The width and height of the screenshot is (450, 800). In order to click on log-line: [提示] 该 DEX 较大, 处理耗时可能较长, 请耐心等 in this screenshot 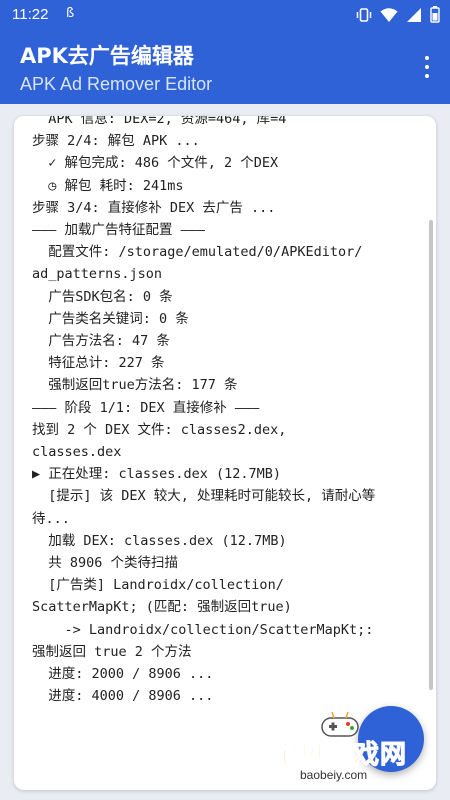, I will do `click(204, 496)`.